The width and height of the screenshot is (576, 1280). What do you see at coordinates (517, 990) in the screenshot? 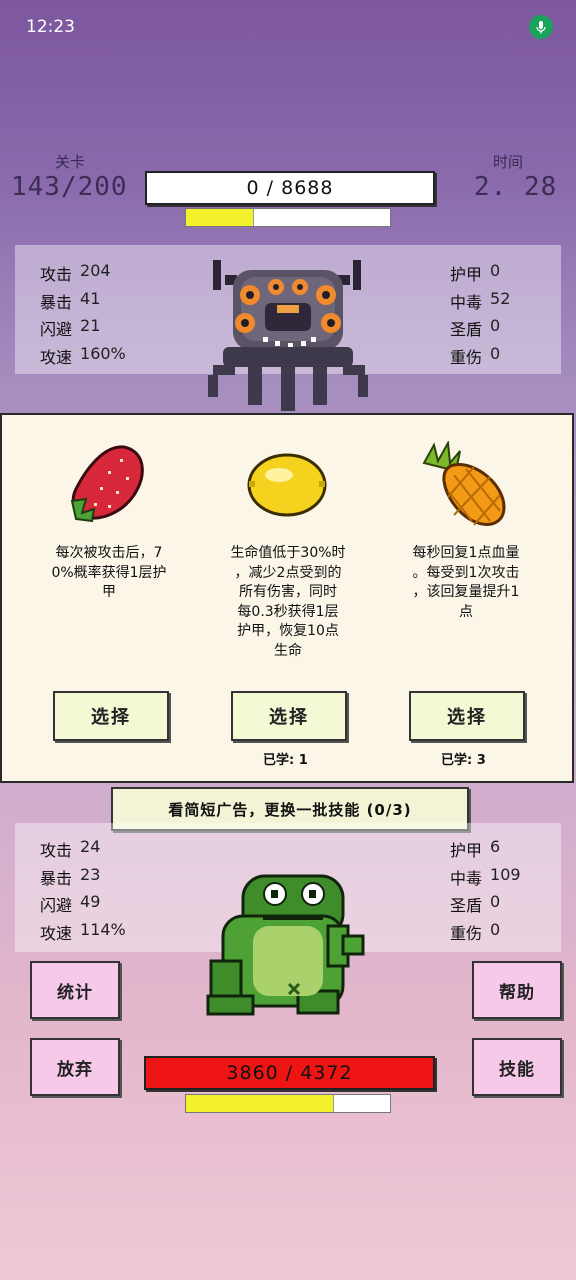
I see `help-button: 帮助` at bounding box center [517, 990].